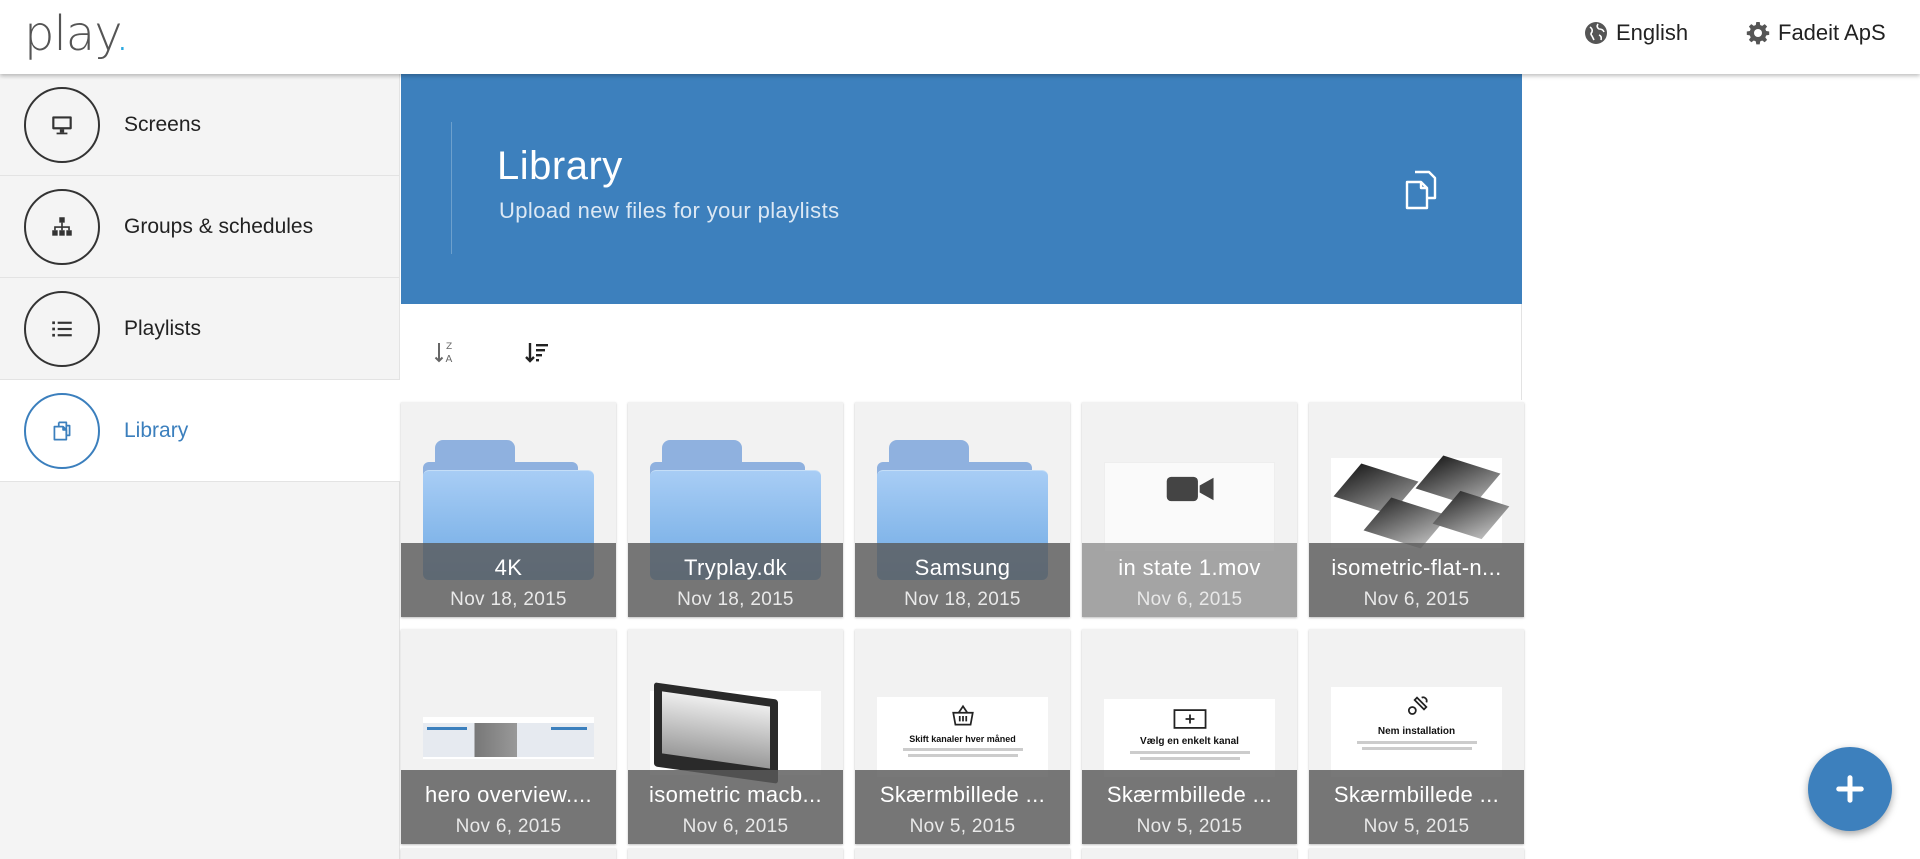  Describe the element at coordinates (1417, 705) in the screenshot. I see `tools-icon` at that location.